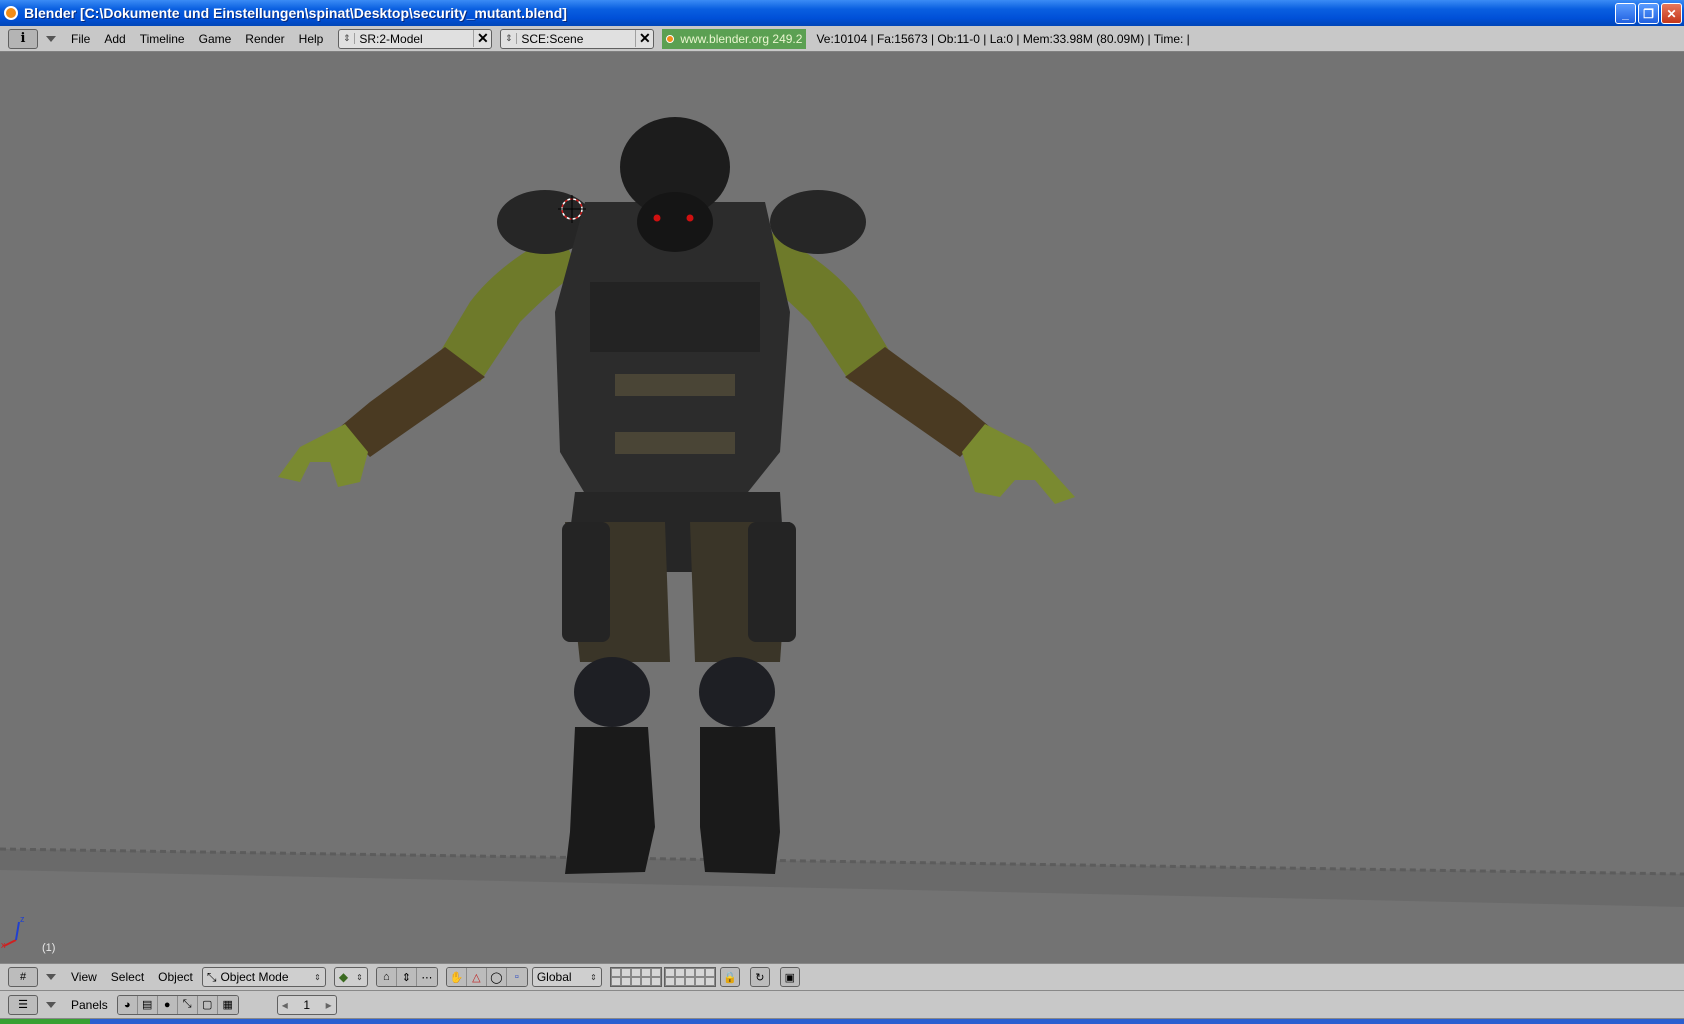 Image resolution: width=1684 pixels, height=1024 pixels. I want to click on screen-name: SR:2-Model, so click(414, 39).